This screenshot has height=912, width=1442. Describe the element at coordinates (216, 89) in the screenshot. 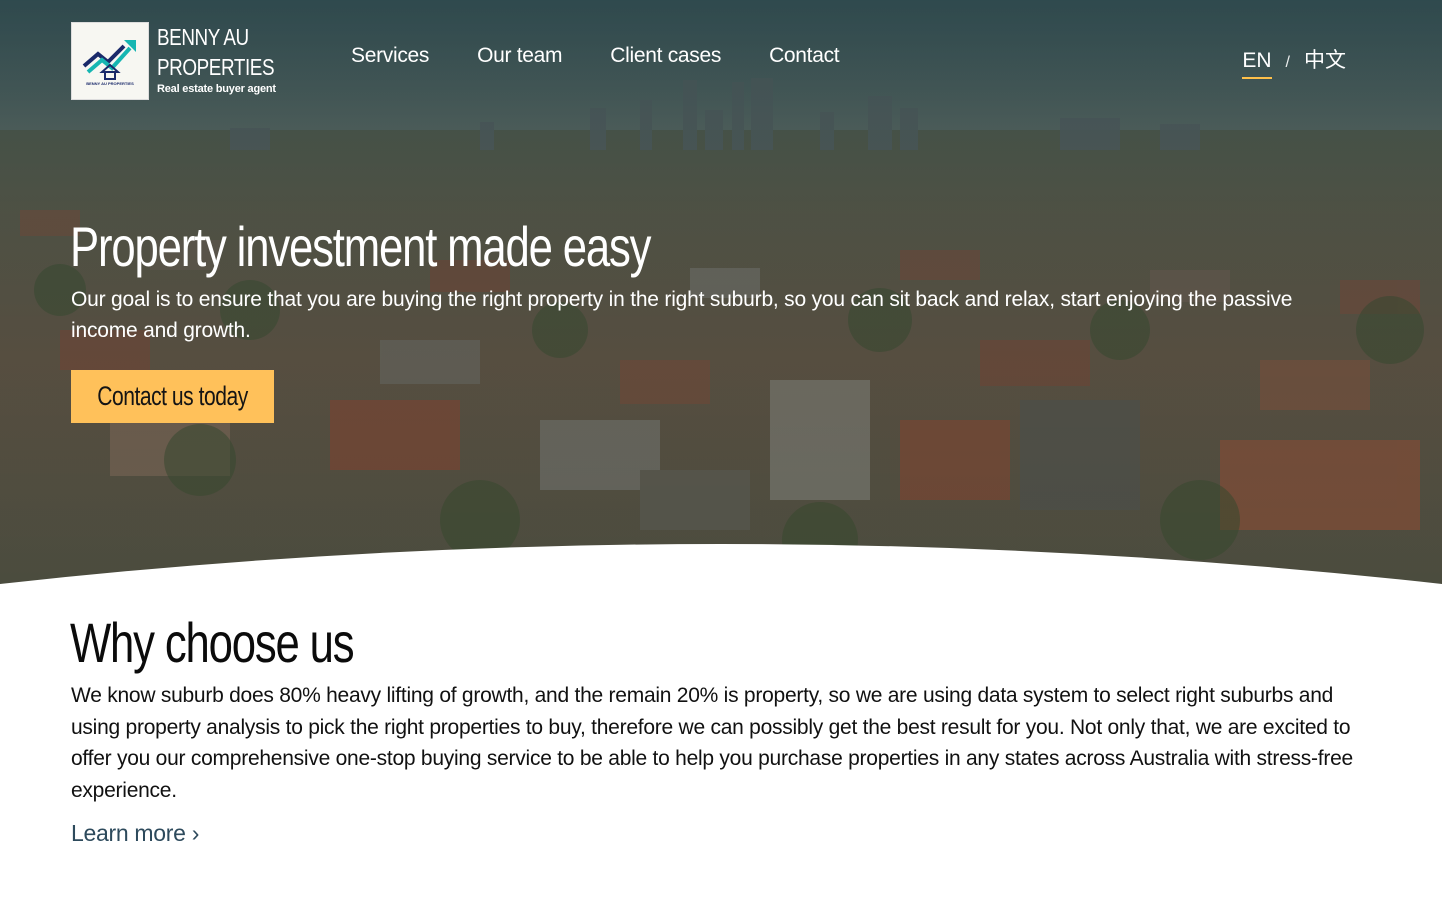

I see `brand-tagline: Real estate buyer agent` at that location.